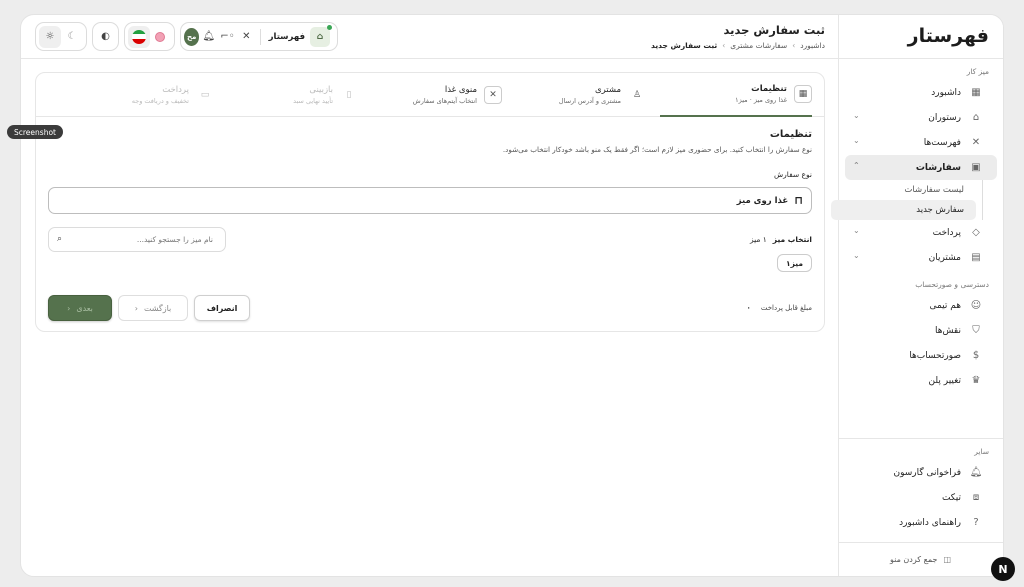  I want to click on sidebar-item-change-plan: ♛ تغییر پلن, so click(921, 380).